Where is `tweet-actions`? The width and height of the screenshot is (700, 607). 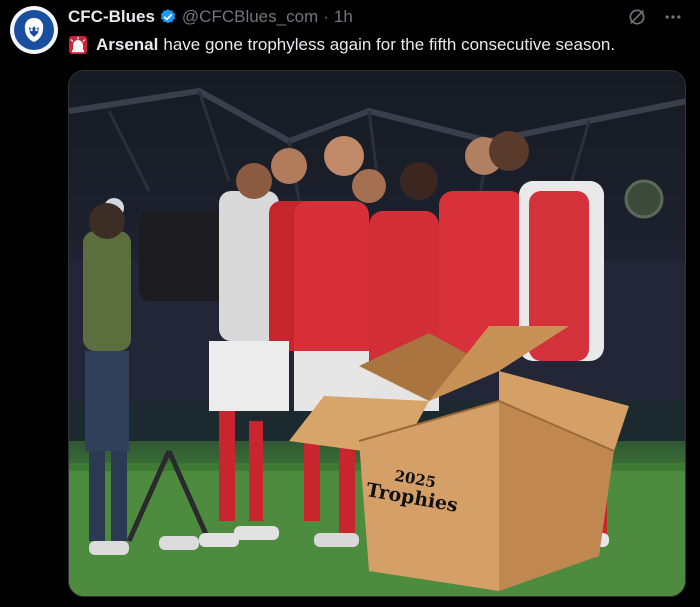
tweet-actions is located at coordinates (655, 17).